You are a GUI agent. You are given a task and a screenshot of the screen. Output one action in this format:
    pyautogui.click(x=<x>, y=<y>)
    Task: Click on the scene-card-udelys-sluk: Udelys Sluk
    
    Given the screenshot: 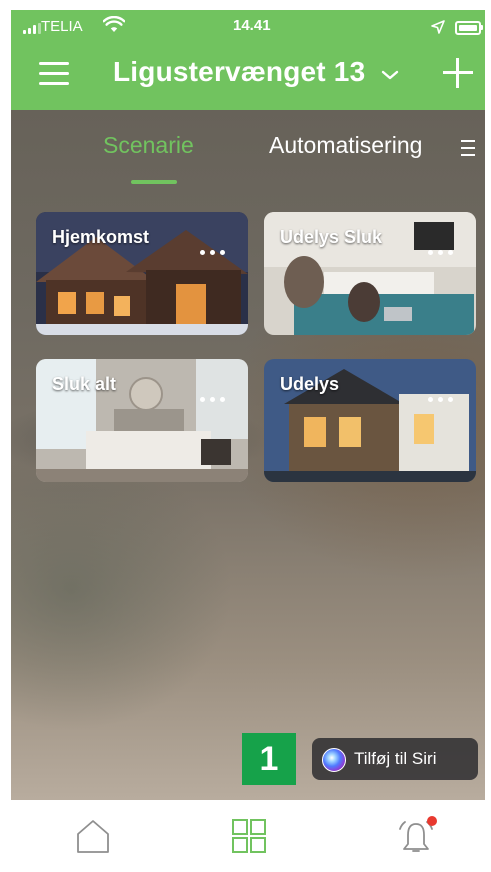 What is the action you would take?
    pyautogui.click(x=370, y=273)
    